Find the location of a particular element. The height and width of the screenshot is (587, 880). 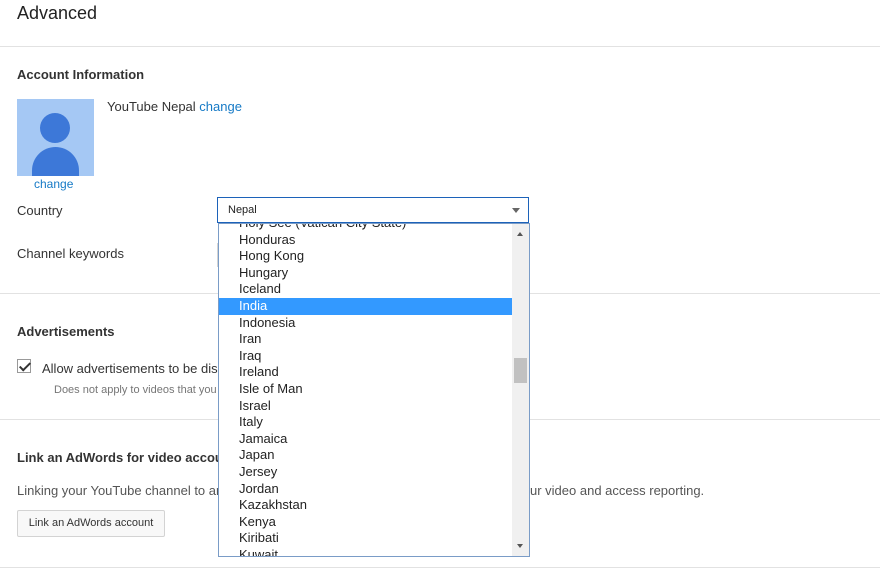

country-option: Kazakhstan is located at coordinates (366, 505).